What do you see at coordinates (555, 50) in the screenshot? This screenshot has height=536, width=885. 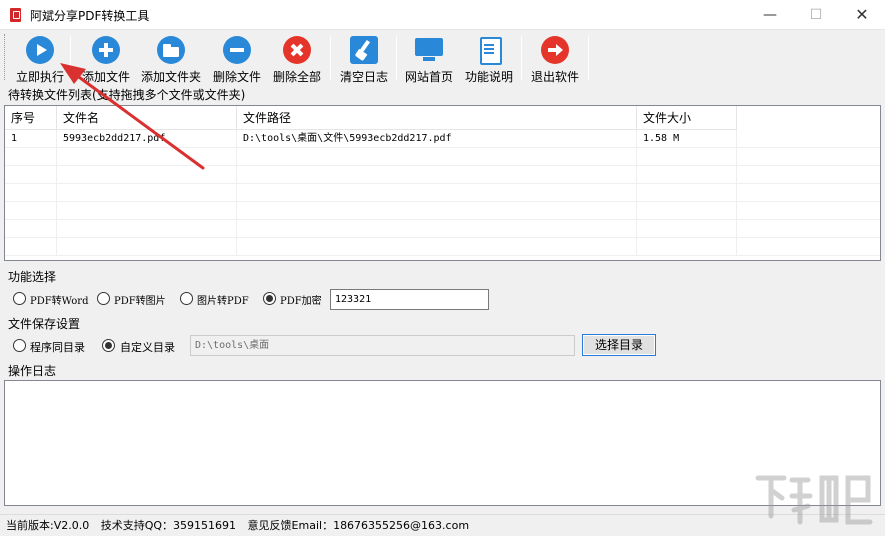 I see `exit-icon` at bounding box center [555, 50].